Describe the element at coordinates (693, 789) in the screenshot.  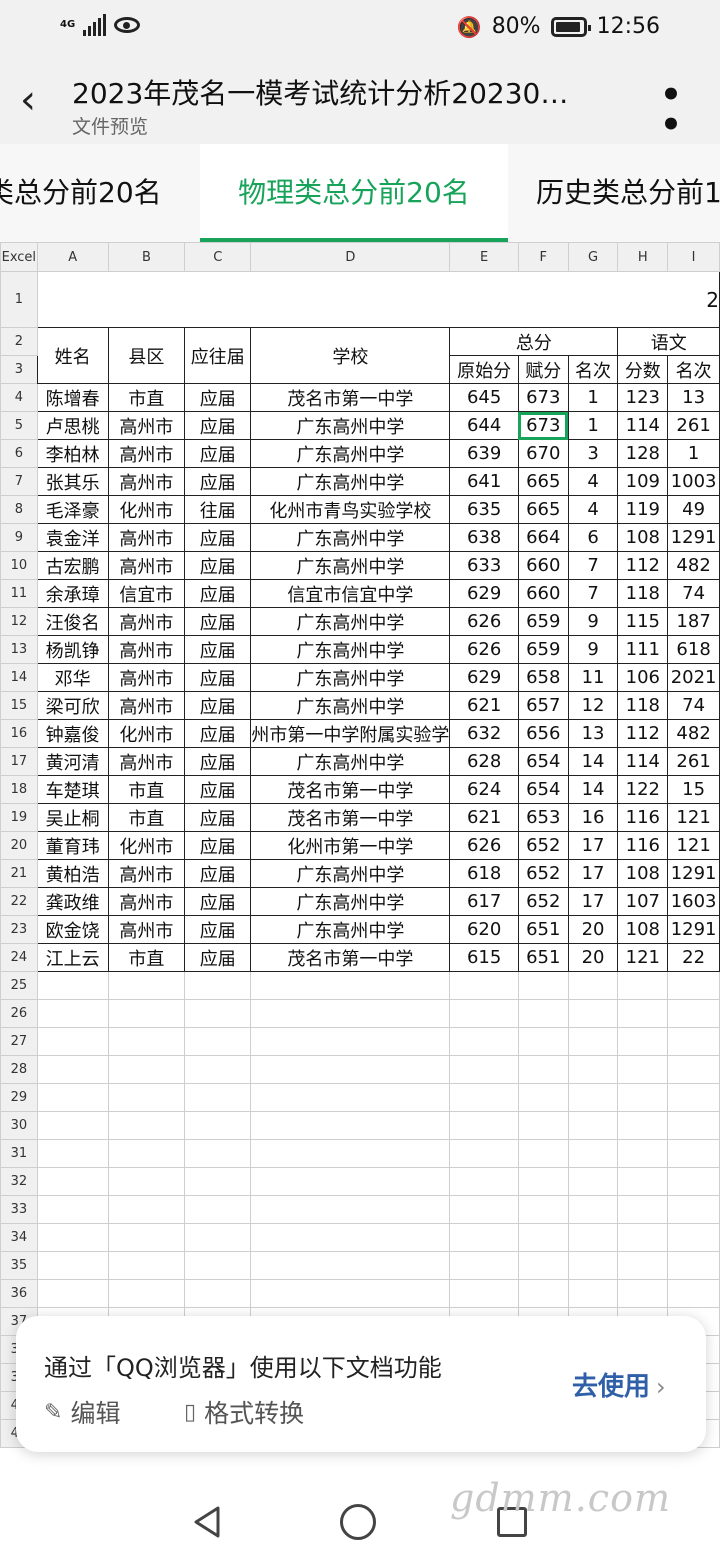
I see `table-cell: 15` at that location.